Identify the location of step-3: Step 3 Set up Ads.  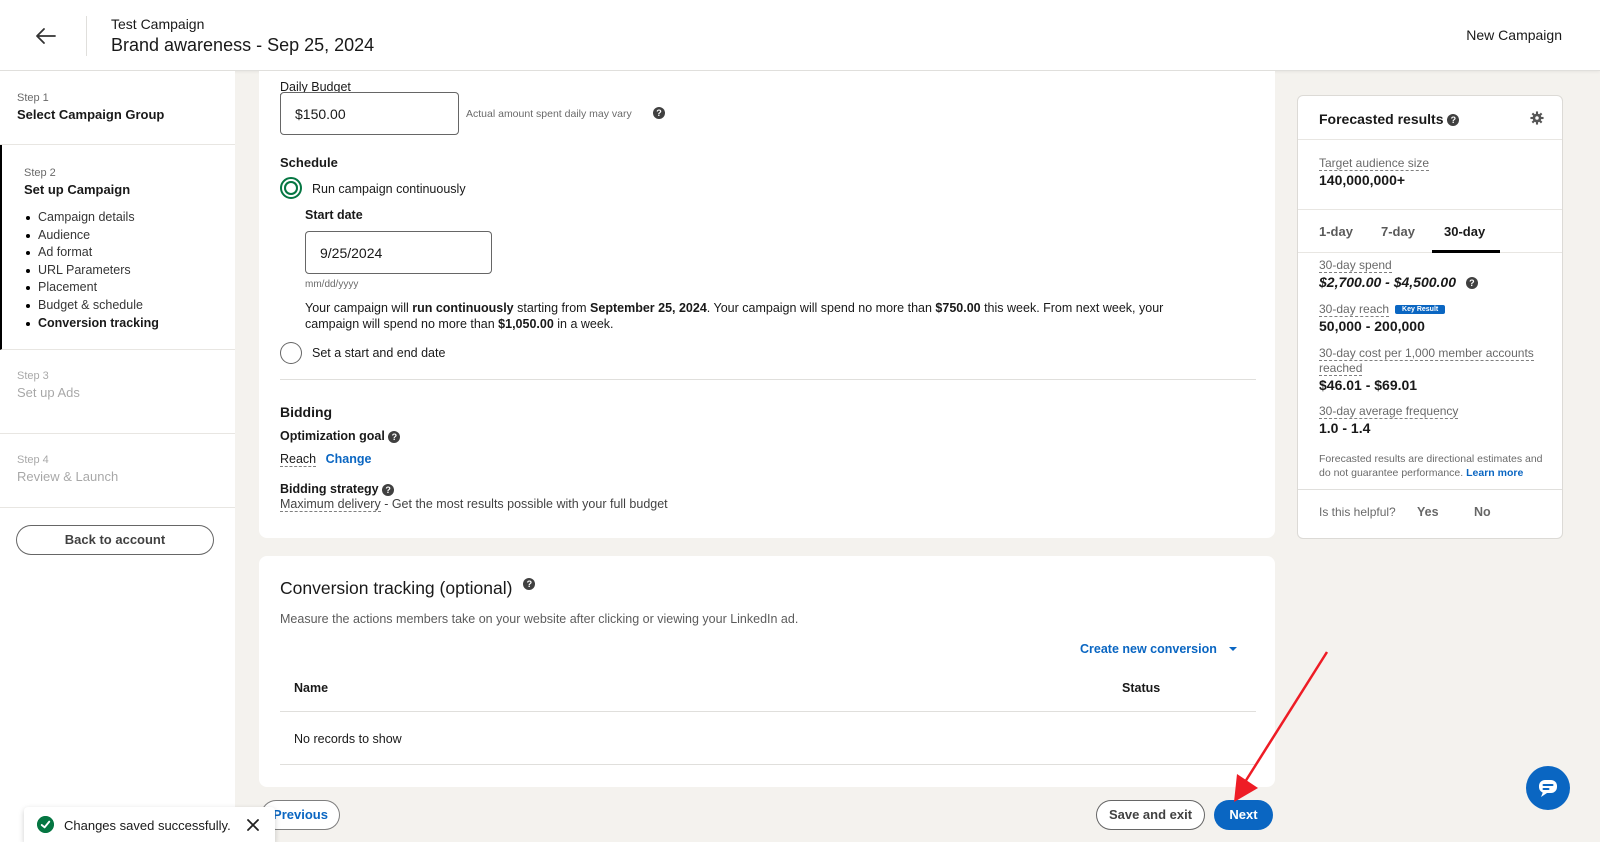
(117, 392).